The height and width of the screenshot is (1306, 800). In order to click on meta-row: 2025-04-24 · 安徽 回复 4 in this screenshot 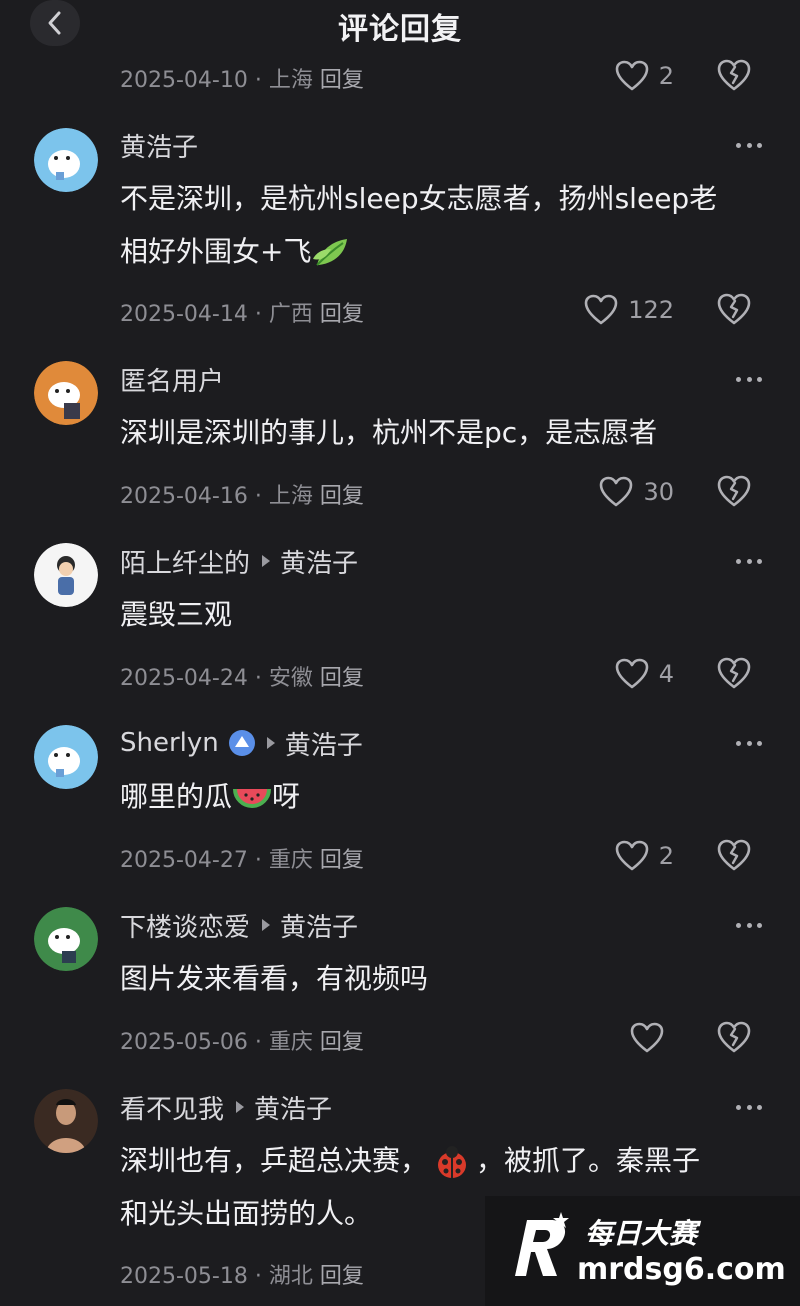, I will do `click(440, 674)`.